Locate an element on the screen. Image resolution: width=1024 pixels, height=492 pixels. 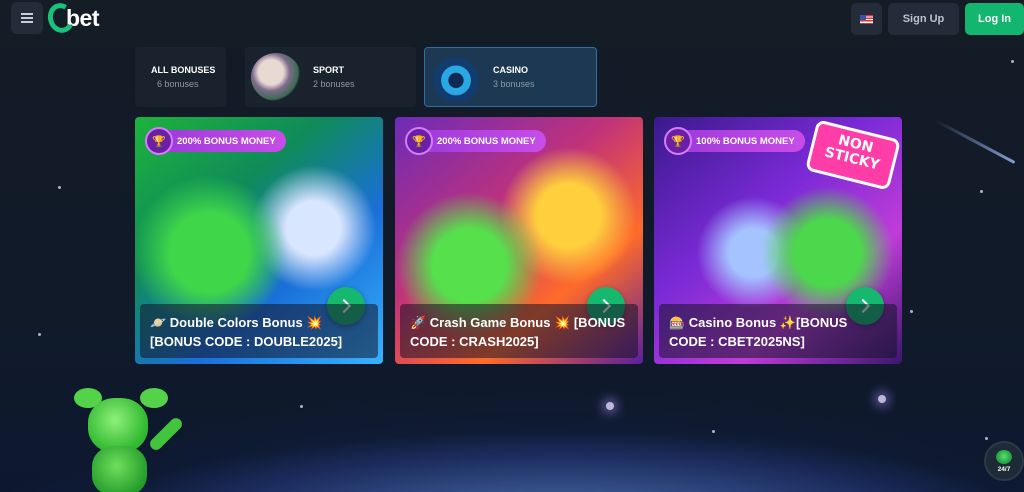
mascot-ear is located at coordinates (154, 398).